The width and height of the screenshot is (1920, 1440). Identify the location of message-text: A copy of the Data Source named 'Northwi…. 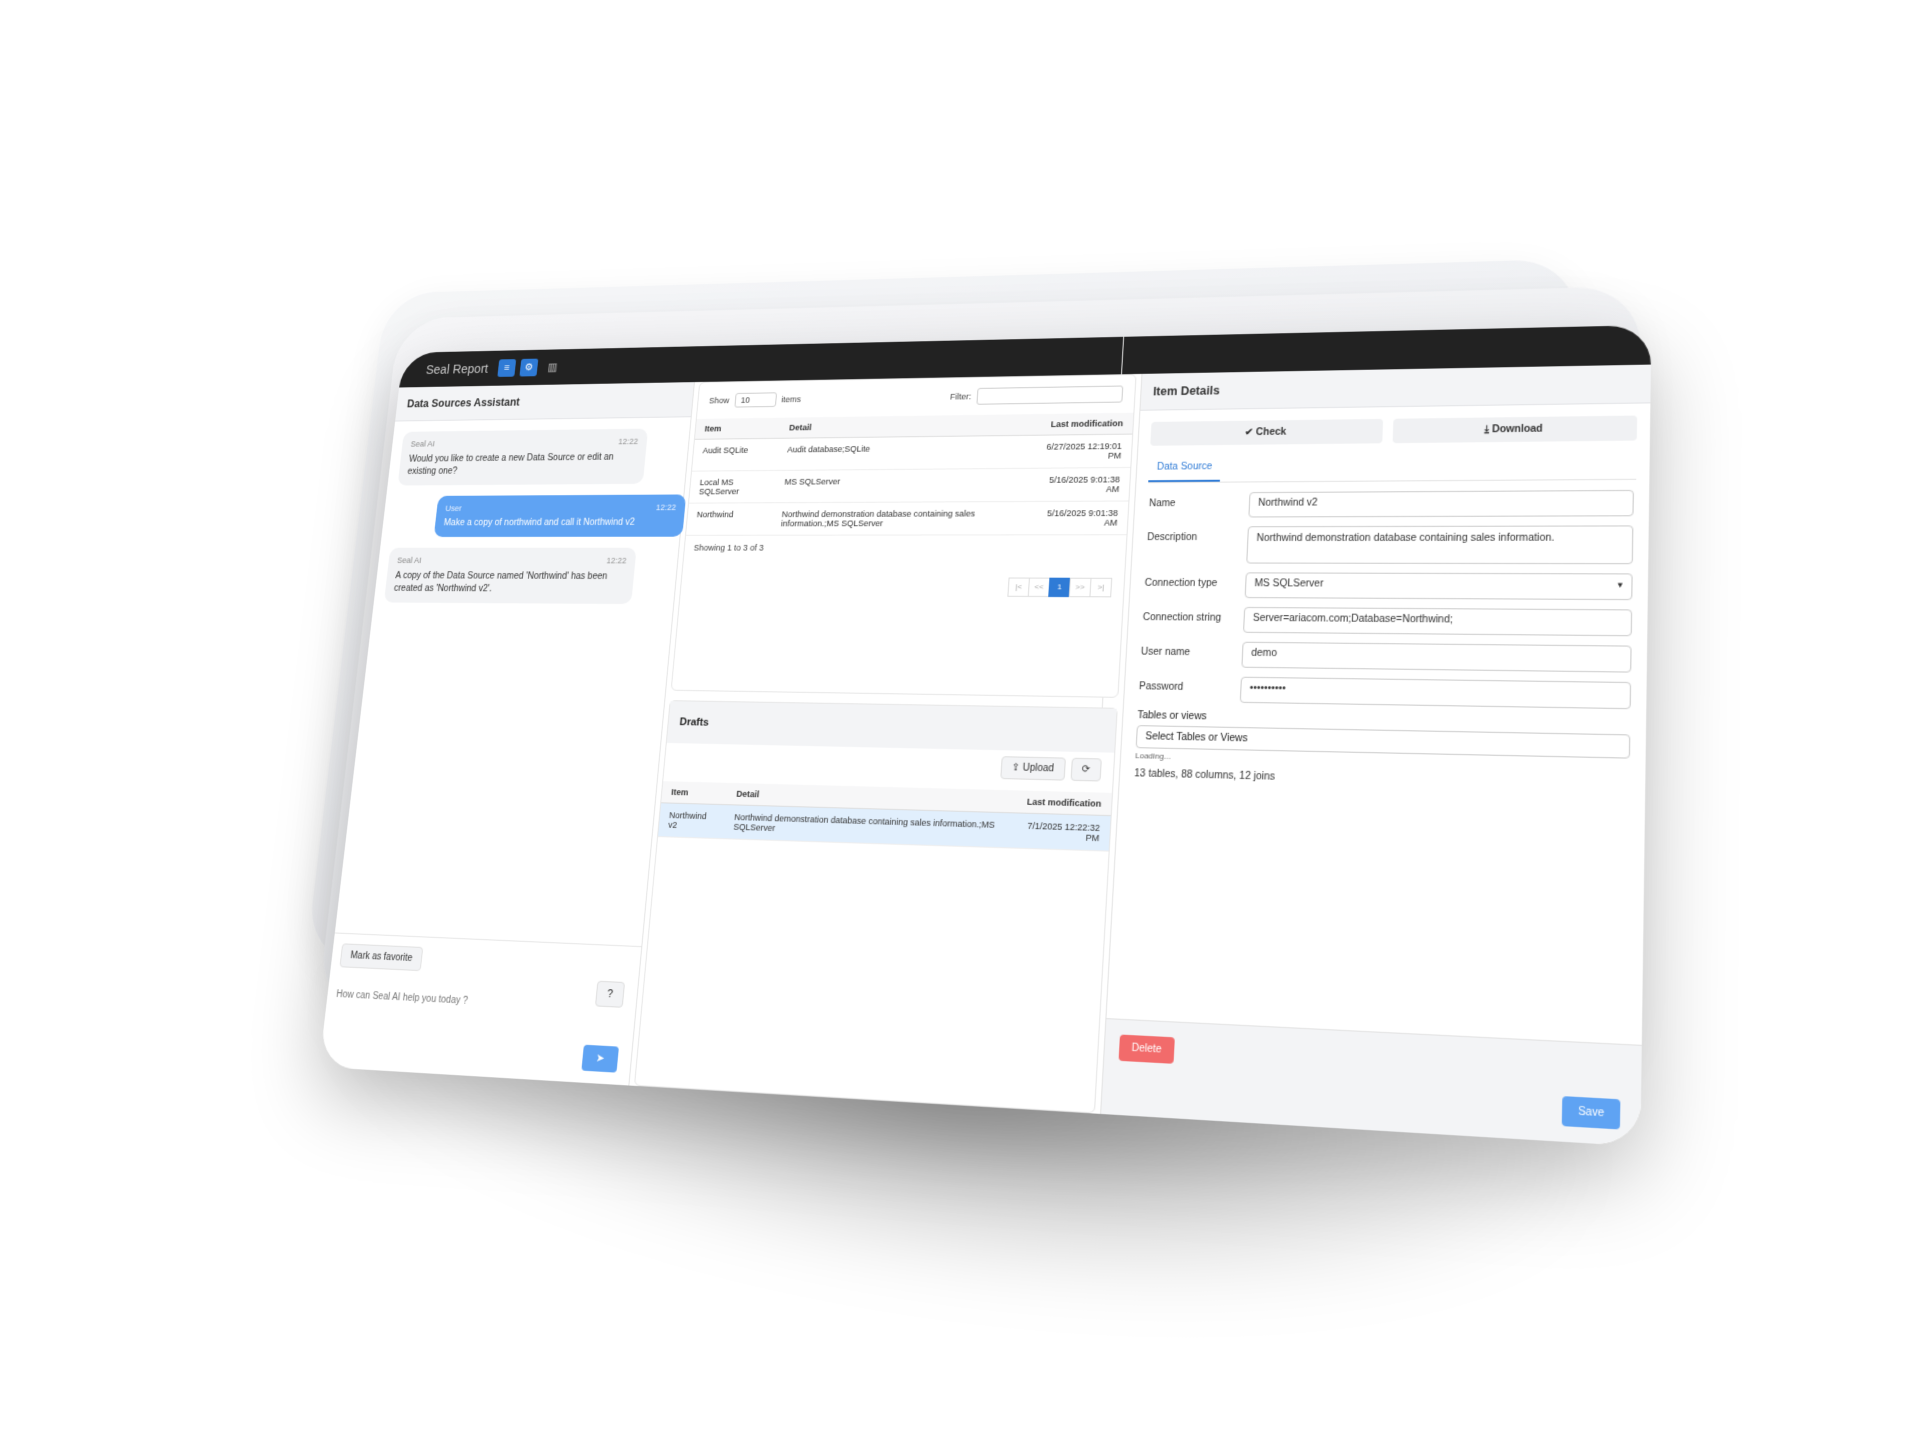
(500, 582).